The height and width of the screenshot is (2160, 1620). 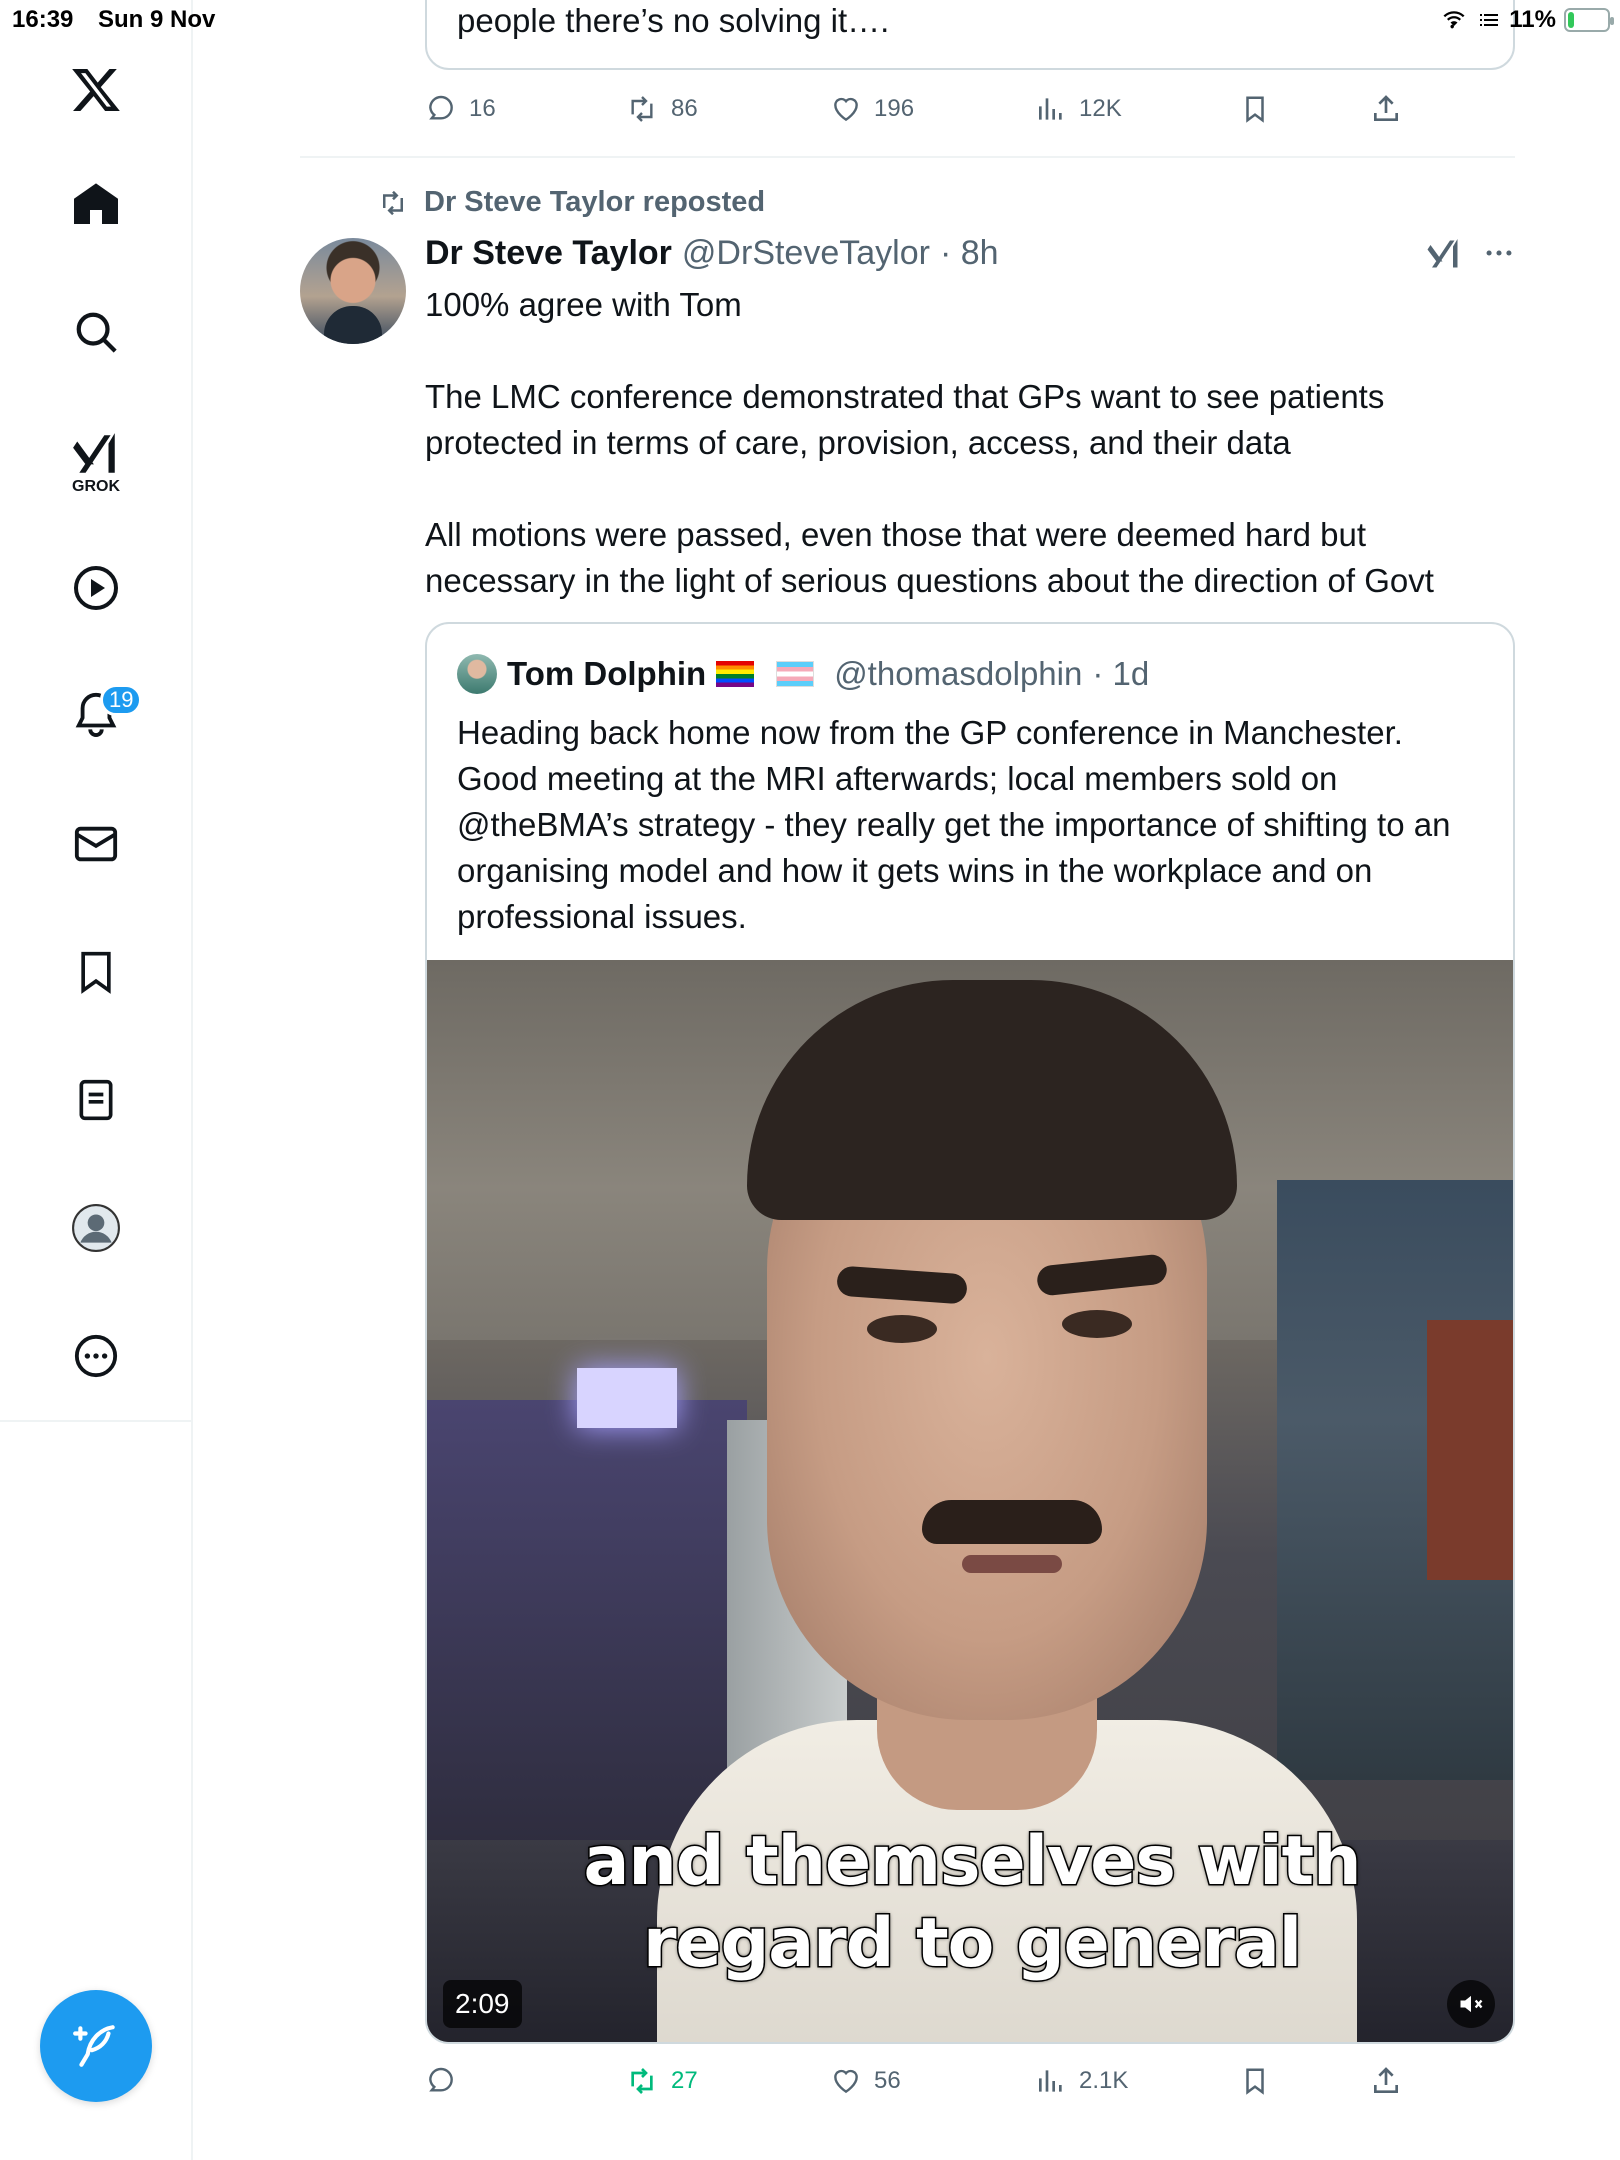 I want to click on like-count: 196, so click(x=894, y=108).